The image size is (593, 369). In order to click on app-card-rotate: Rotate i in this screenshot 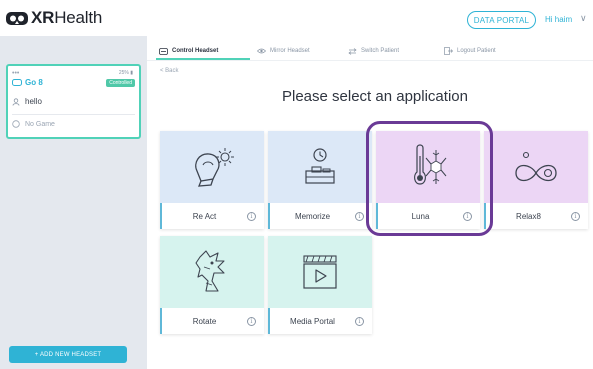, I will do `click(212, 285)`.